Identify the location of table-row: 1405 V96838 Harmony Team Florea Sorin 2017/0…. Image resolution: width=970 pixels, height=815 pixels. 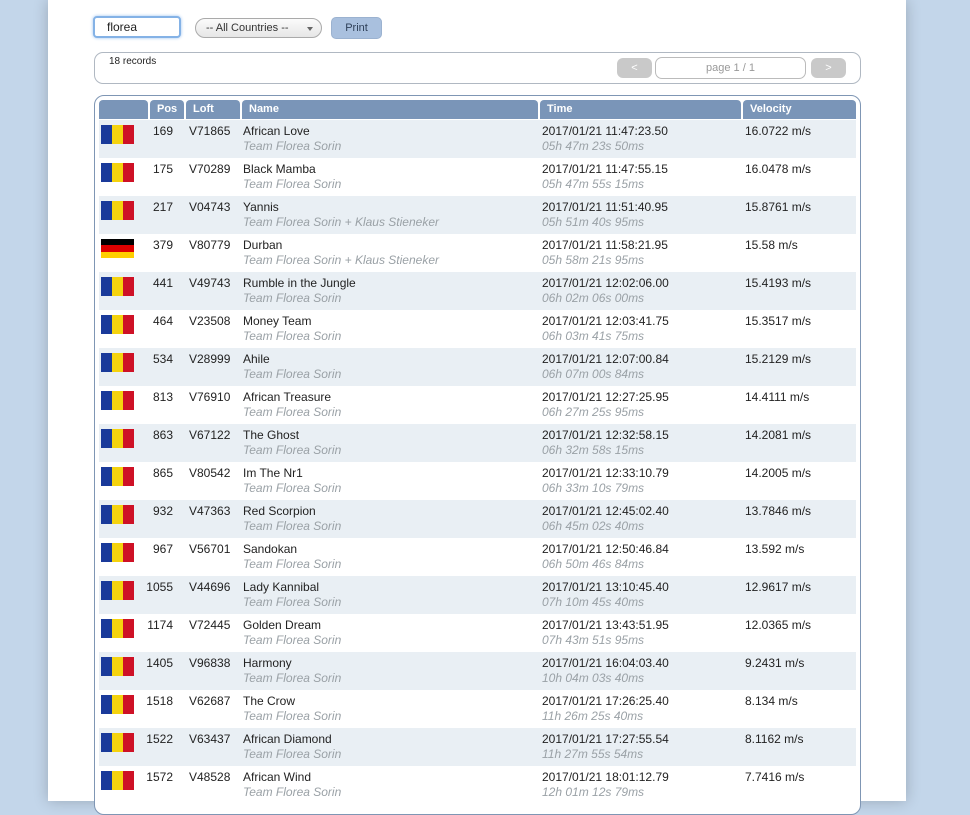
(477, 671).